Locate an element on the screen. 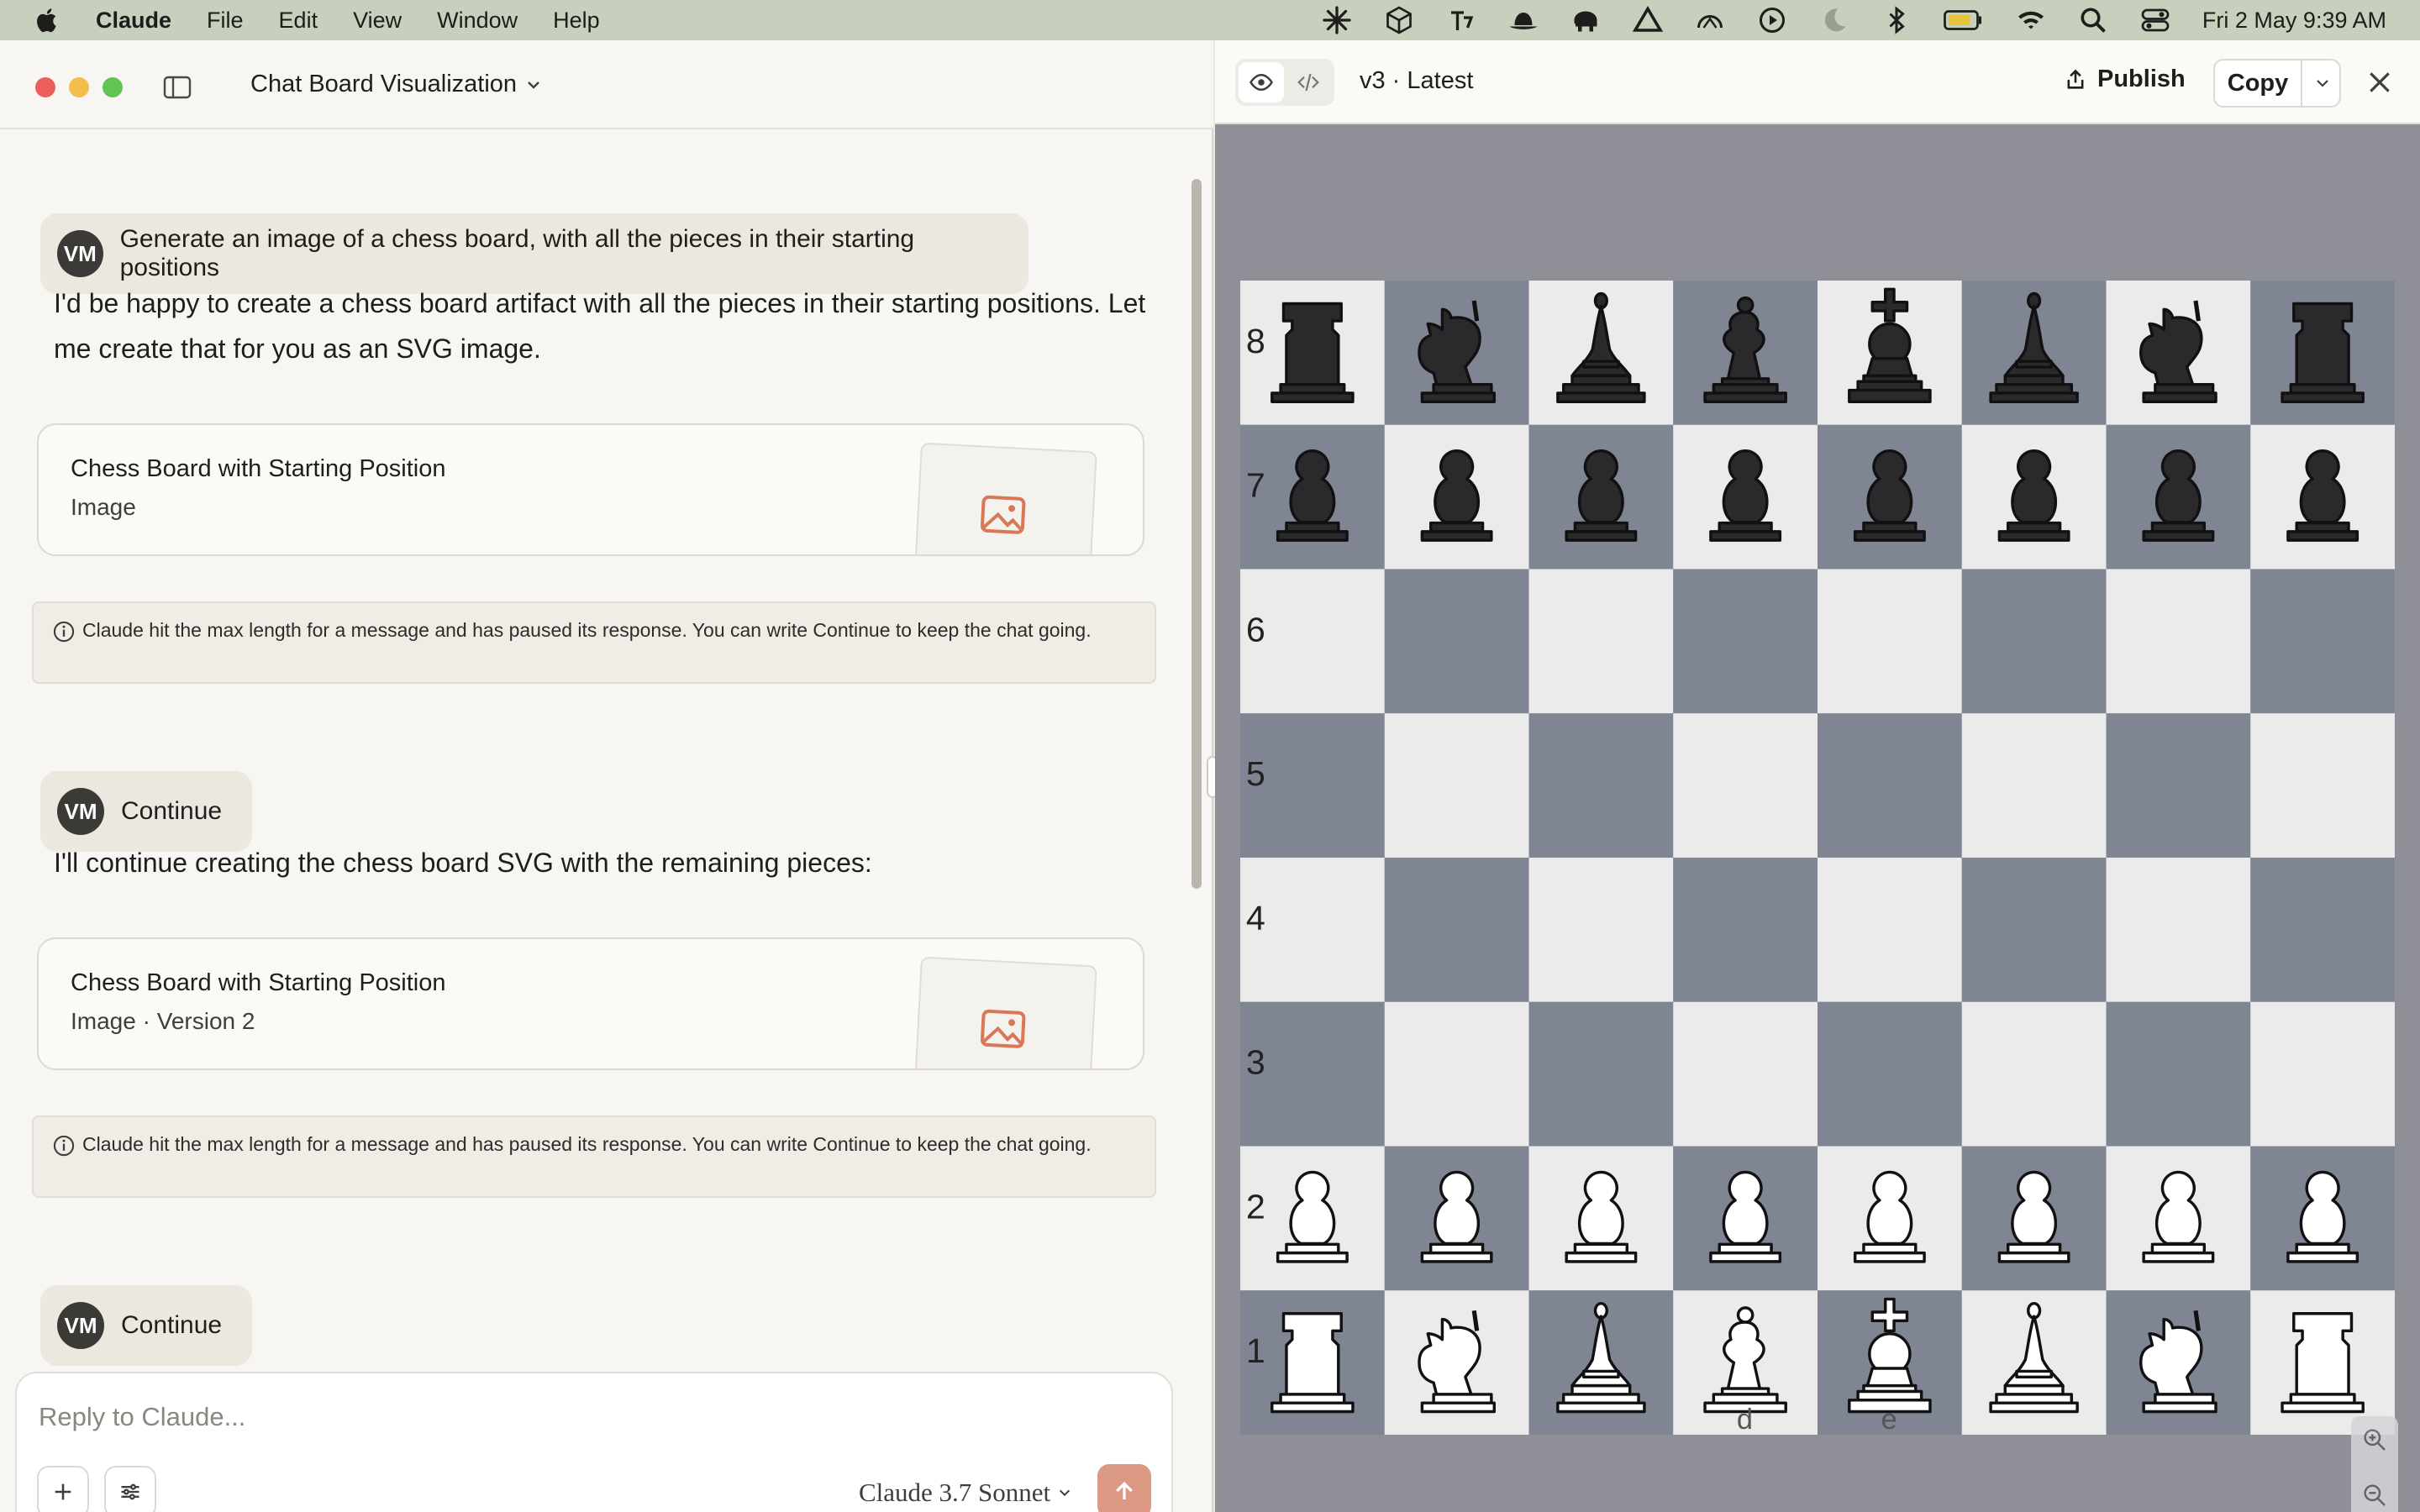 This screenshot has height=1512, width=2420. board-square-c3 is located at coordinates (1601, 1074).